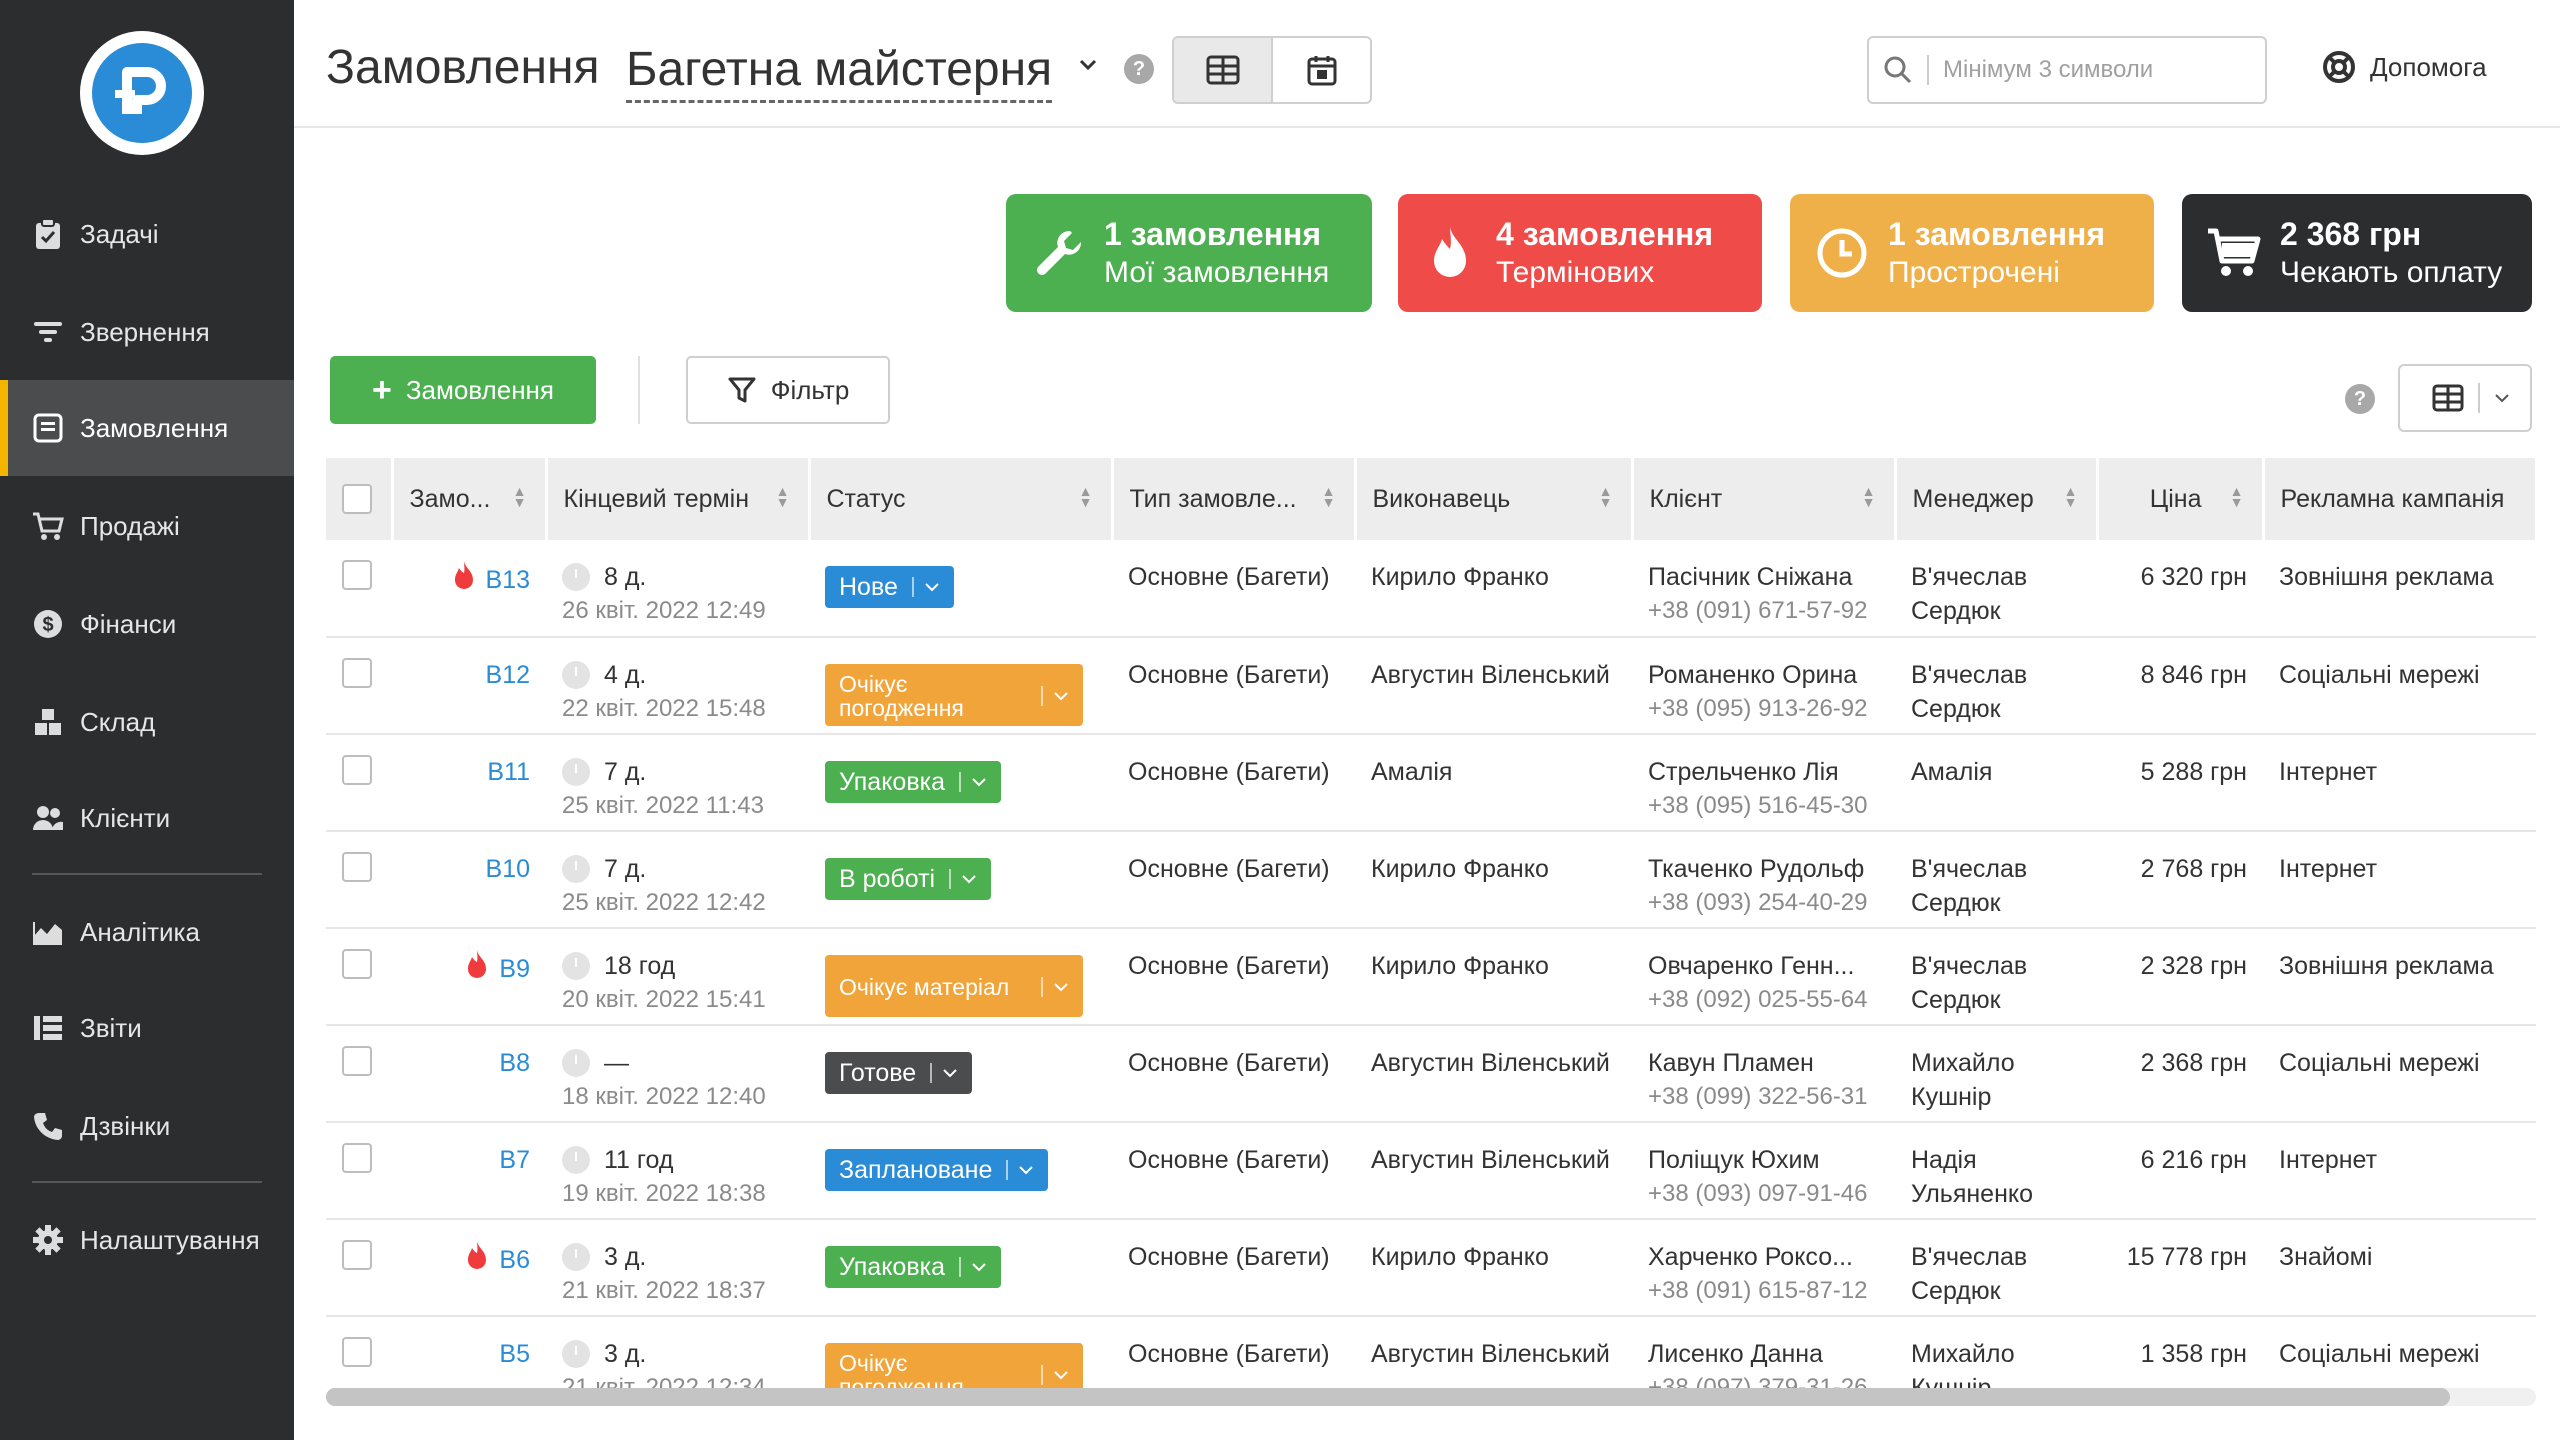  What do you see at coordinates (2399, 1268) in the screenshot?
I see `campaign-cell: Знайомі` at bounding box center [2399, 1268].